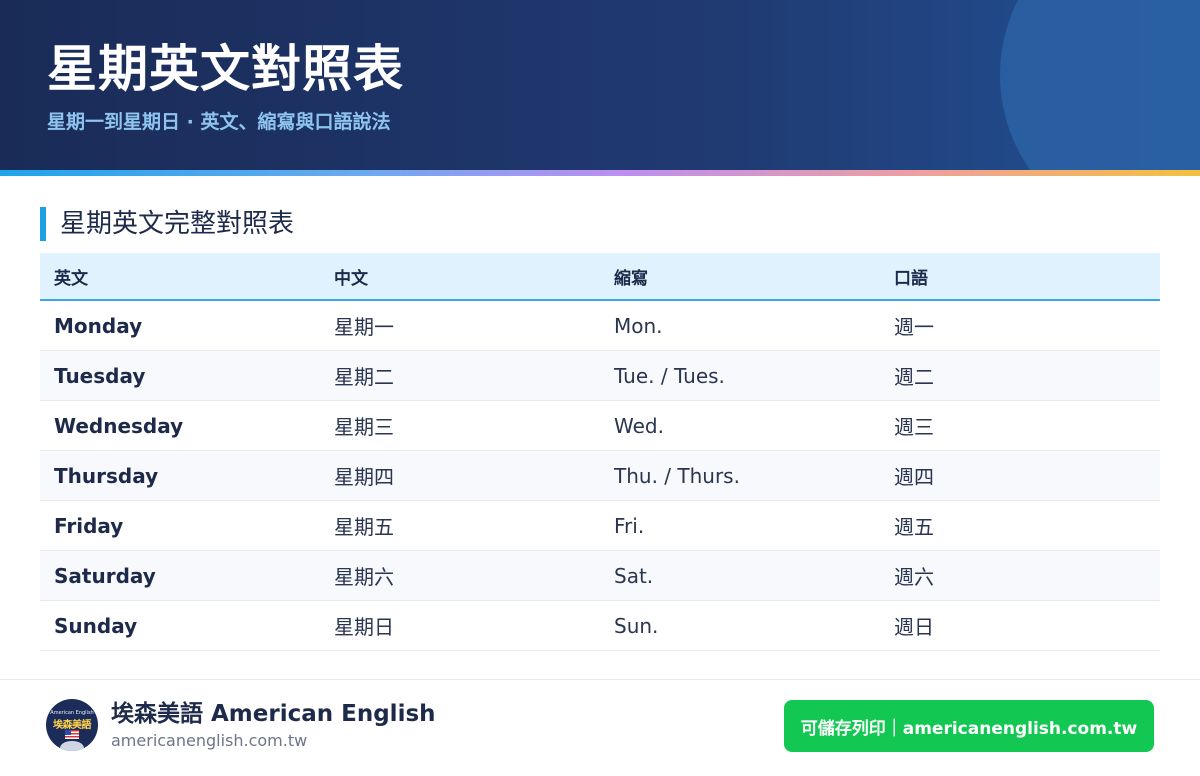 Image resolution: width=1200 pixels, height=776 pixels. I want to click on section-title: 星期英文完整對照表, so click(177, 224).